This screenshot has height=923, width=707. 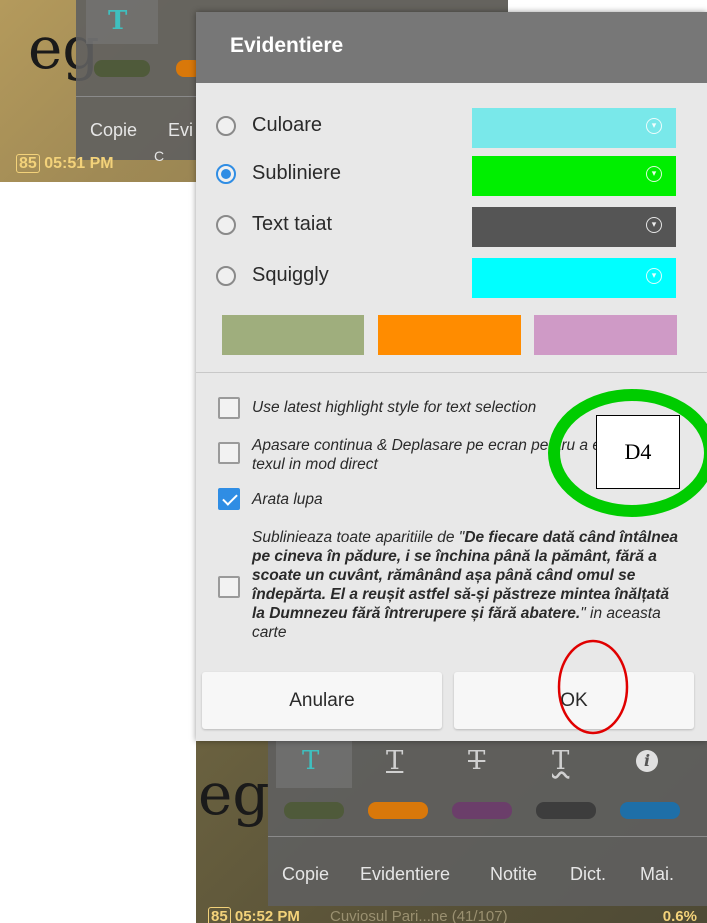 What do you see at coordinates (405, 874) in the screenshot?
I see `menu-highlight: Evidentiere` at bounding box center [405, 874].